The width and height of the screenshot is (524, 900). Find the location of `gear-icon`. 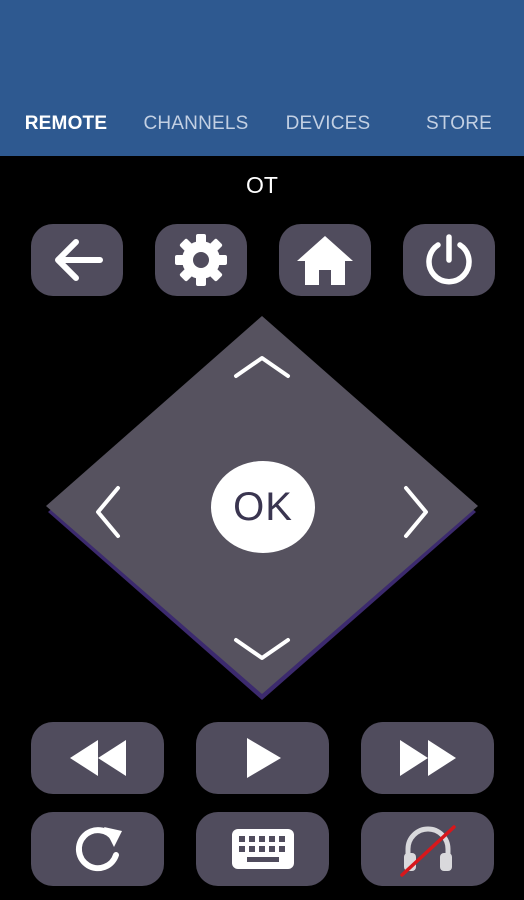

gear-icon is located at coordinates (201, 260).